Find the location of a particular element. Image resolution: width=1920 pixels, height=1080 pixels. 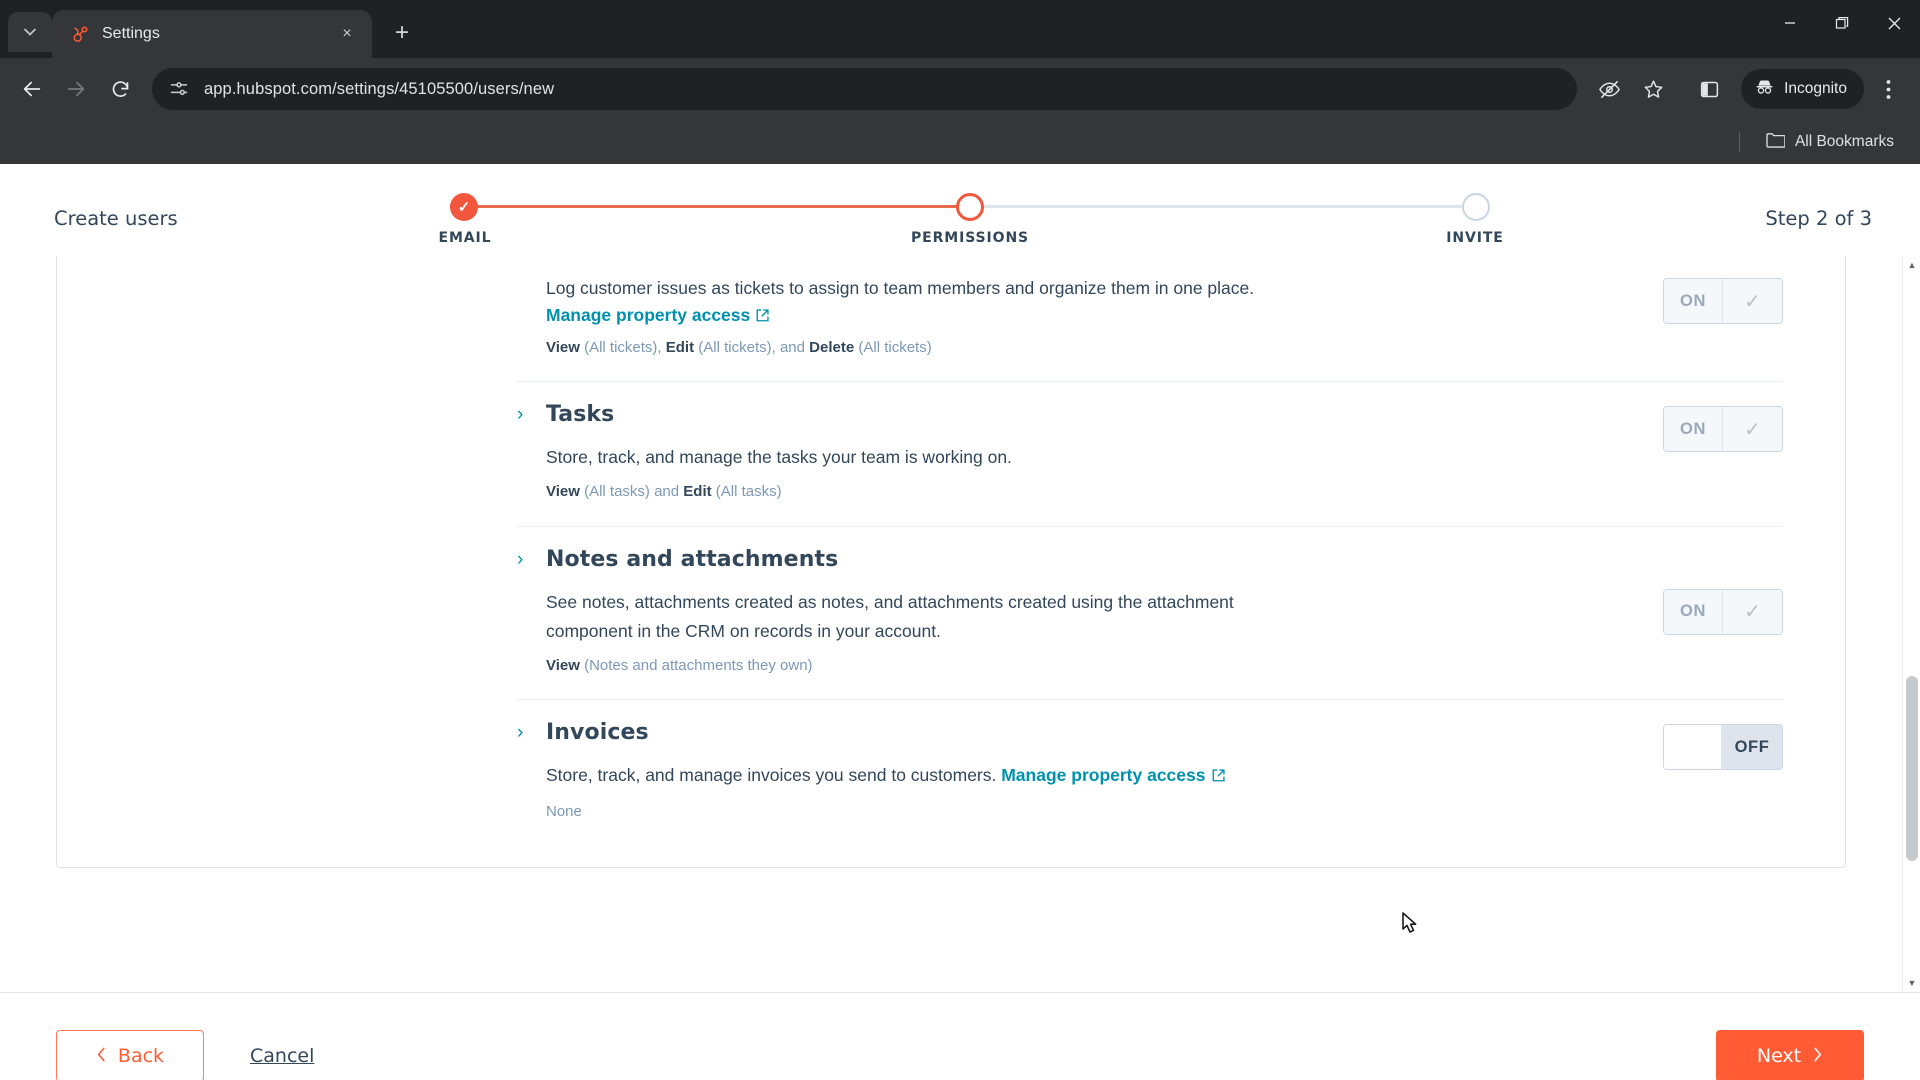

cancel-link: Cancel is located at coordinates (282, 1056).